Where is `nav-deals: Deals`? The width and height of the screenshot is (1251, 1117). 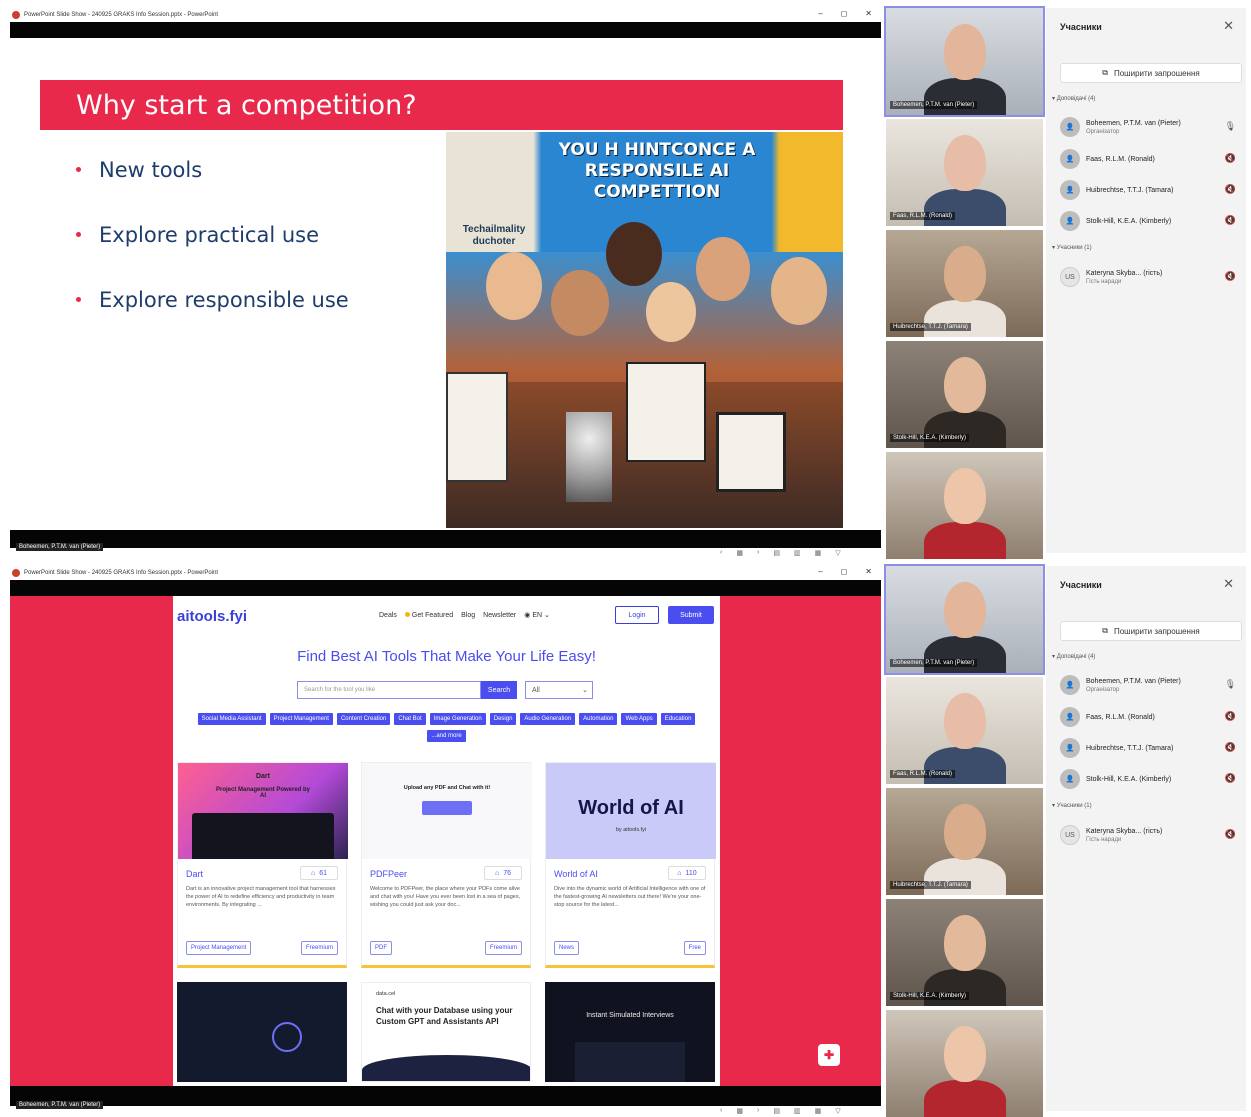 nav-deals: Deals is located at coordinates (388, 615).